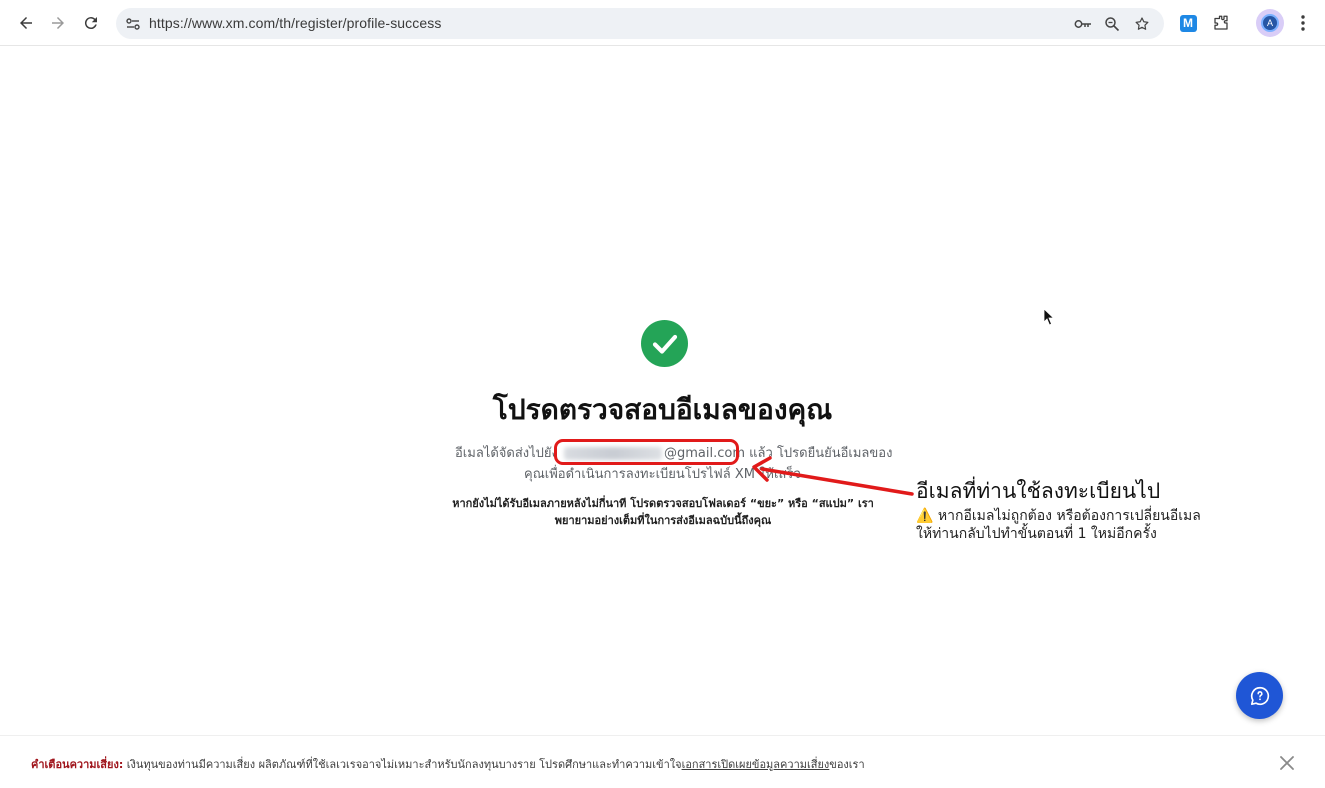 The image size is (1325, 788). I want to click on reload-icon, so click(91, 23).